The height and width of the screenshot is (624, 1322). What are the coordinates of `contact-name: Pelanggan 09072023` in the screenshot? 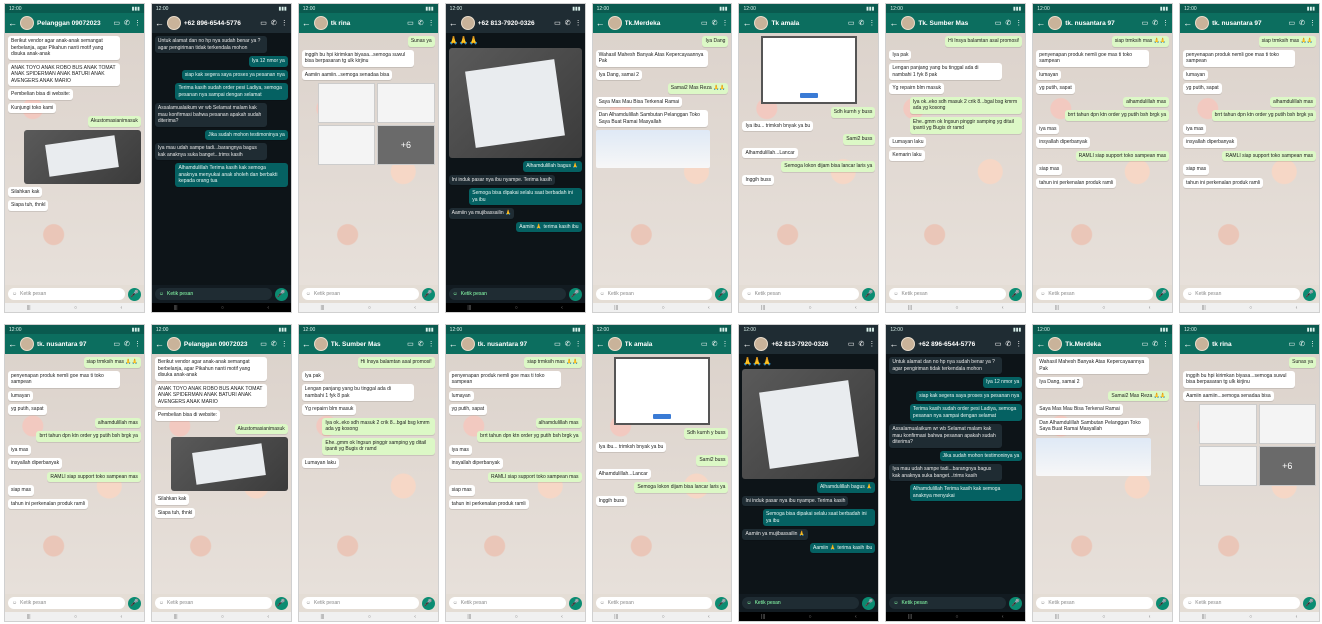 It's located at (220, 344).